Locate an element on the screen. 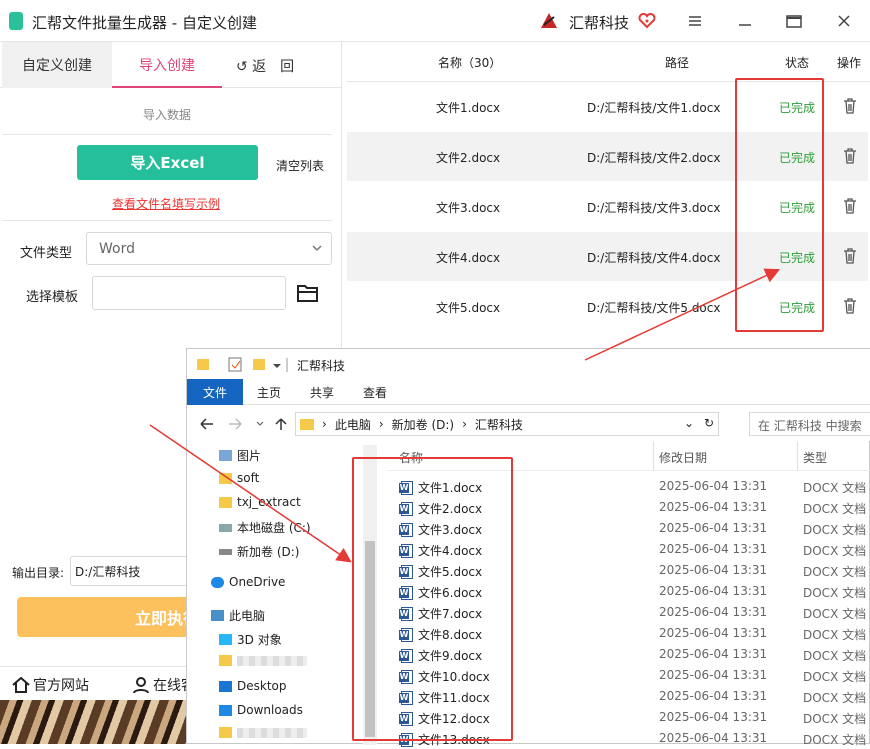  file-row: 文件6.docx 2025-06-04 13:31 DOCX 文档 is located at coordinates (628, 591).